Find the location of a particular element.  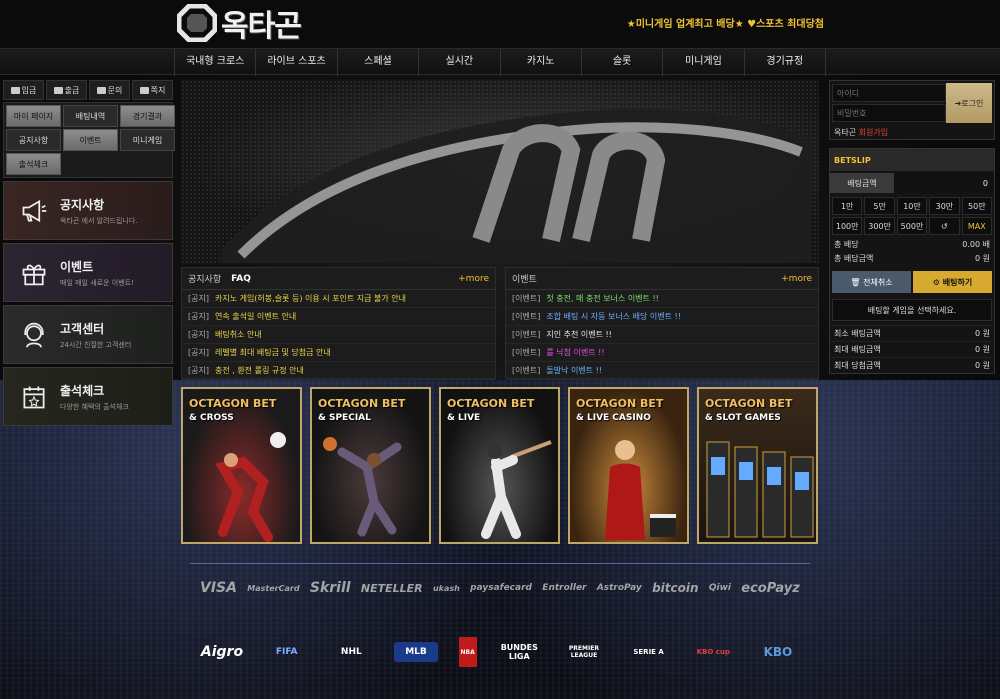

inquiry-button: 문의 is located at coordinates (109, 90).